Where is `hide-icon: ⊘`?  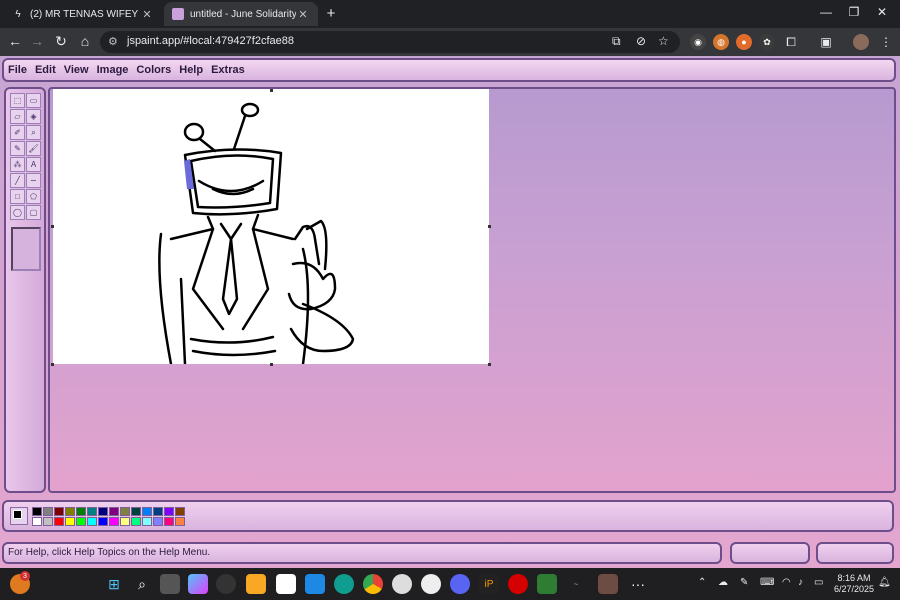 hide-icon: ⊘ is located at coordinates (641, 41).